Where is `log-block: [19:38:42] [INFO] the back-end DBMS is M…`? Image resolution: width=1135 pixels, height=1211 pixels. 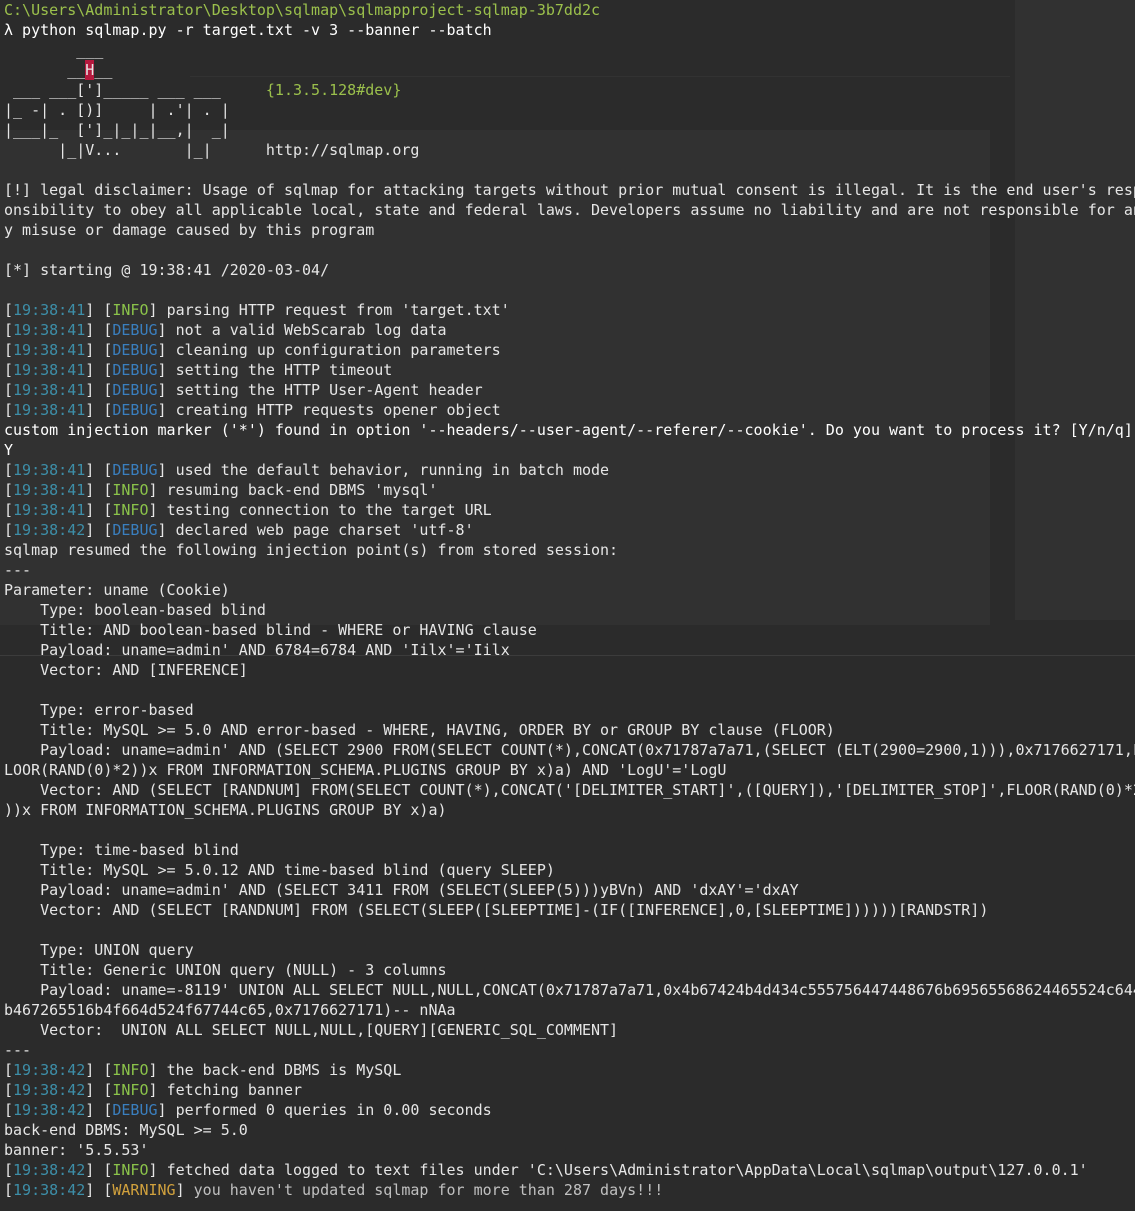 log-block: [19:38:42] [INFO] the back-end DBMS is M… is located at coordinates (569, 1090).